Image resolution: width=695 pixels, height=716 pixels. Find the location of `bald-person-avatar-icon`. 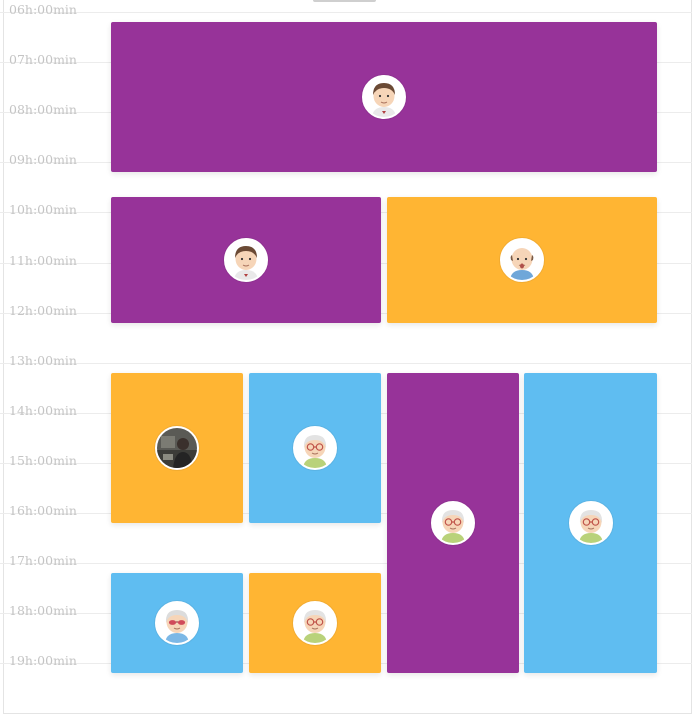

bald-person-avatar-icon is located at coordinates (522, 259).